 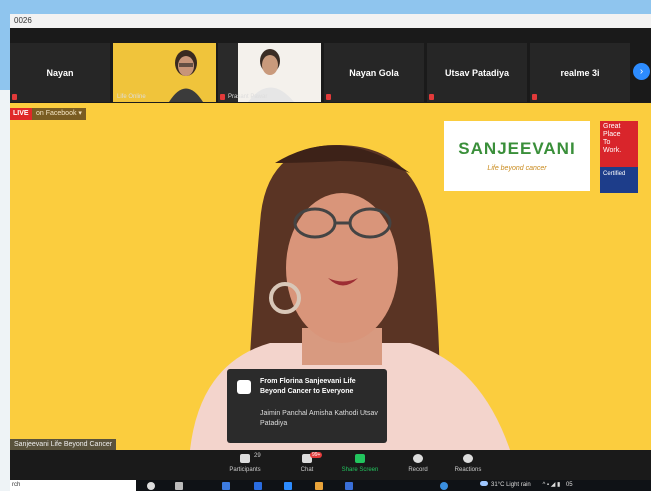 I want to click on reactions-icon, so click(x=468, y=458).